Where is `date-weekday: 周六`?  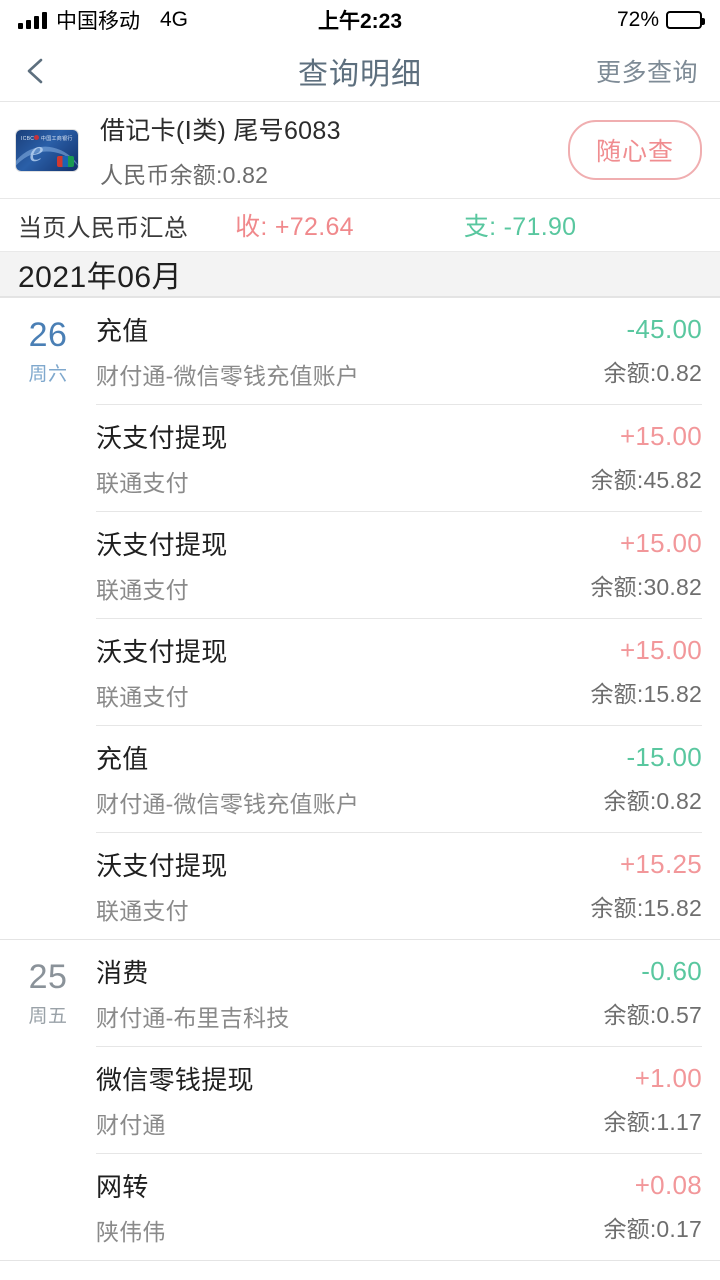
date-weekday: 周六 is located at coordinates (48, 374).